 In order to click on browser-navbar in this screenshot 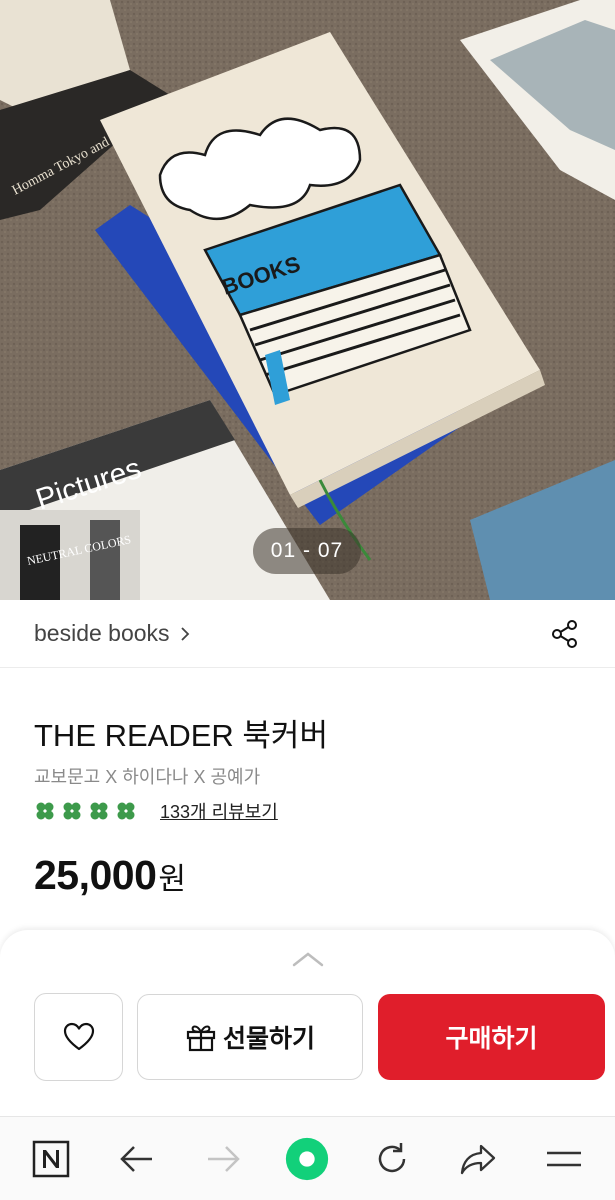, I will do `click(307, 1158)`.